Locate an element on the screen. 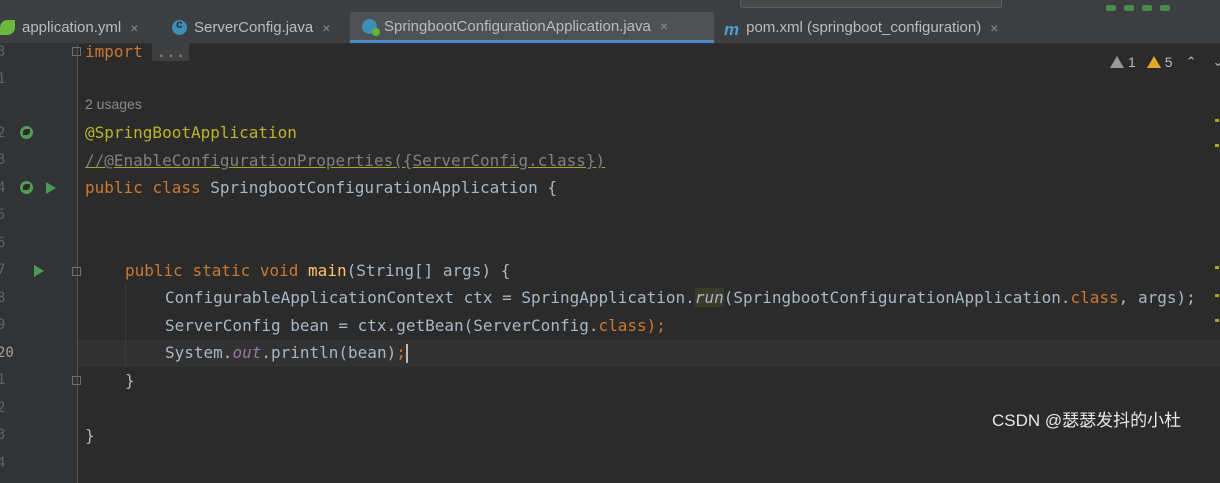  spring-class-icon is located at coordinates (371, 27).